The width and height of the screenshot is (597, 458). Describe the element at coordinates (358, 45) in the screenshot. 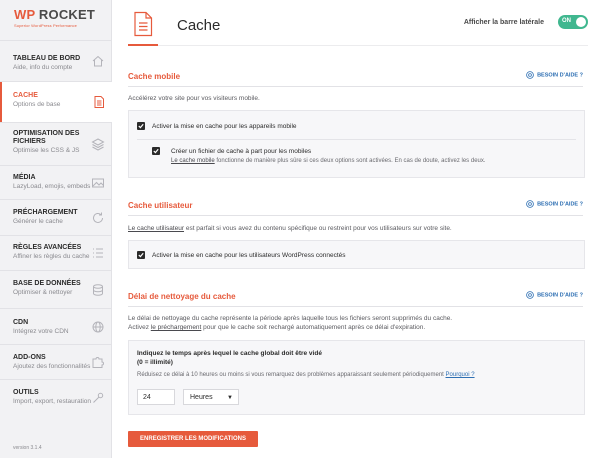

I see `header-divider` at that location.